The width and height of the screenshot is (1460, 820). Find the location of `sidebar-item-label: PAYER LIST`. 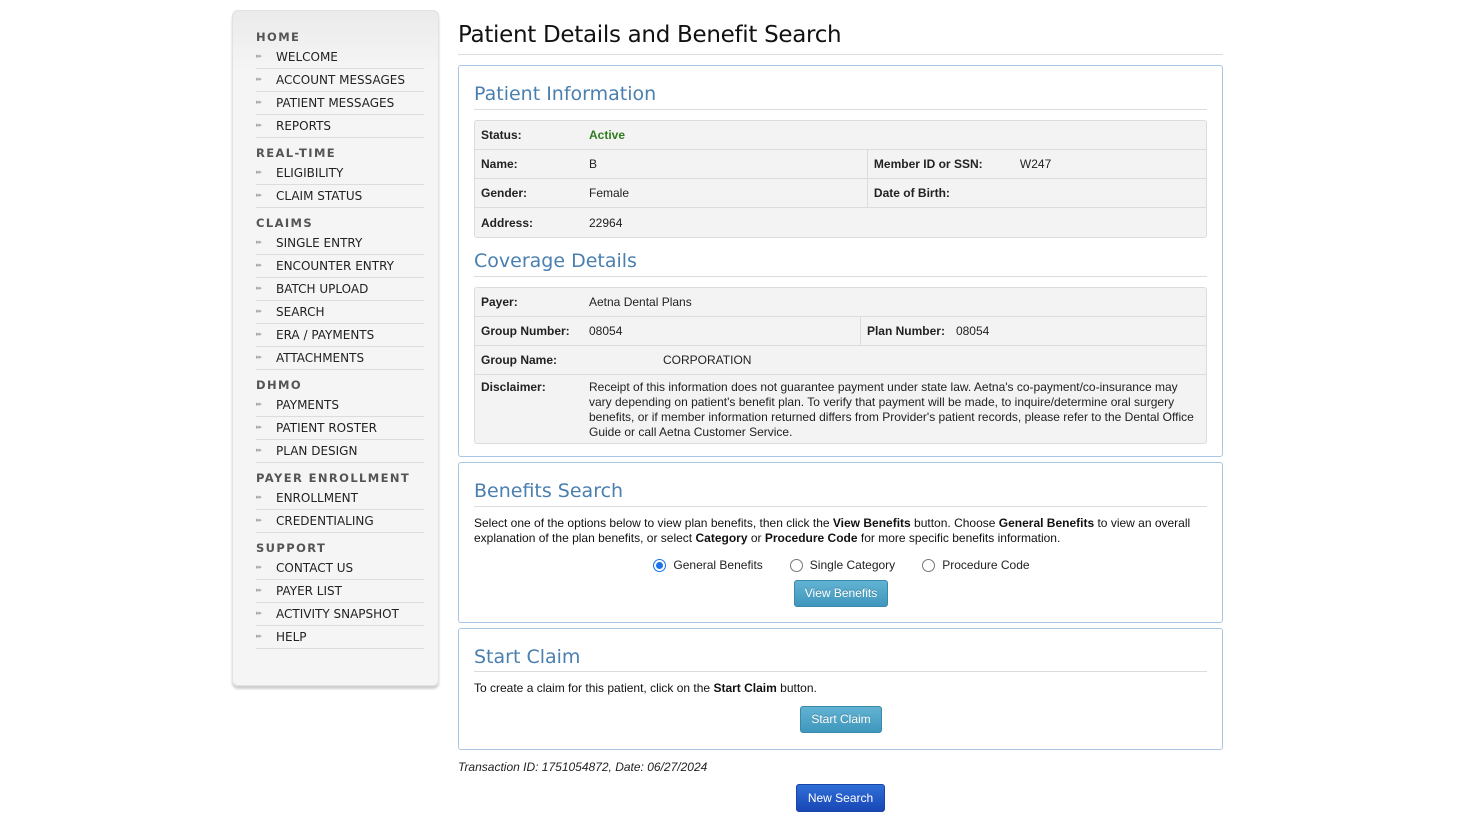

sidebar-item-label: PAYER LIST is located at coordinates (309, 591).